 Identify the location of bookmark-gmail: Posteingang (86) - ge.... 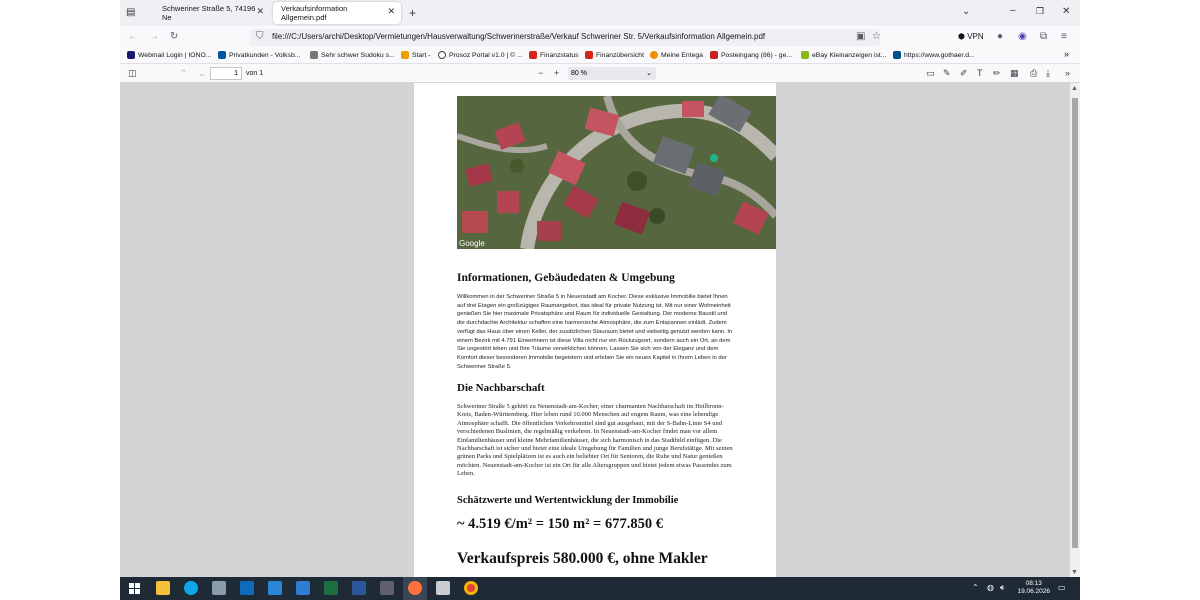
(751, 55).